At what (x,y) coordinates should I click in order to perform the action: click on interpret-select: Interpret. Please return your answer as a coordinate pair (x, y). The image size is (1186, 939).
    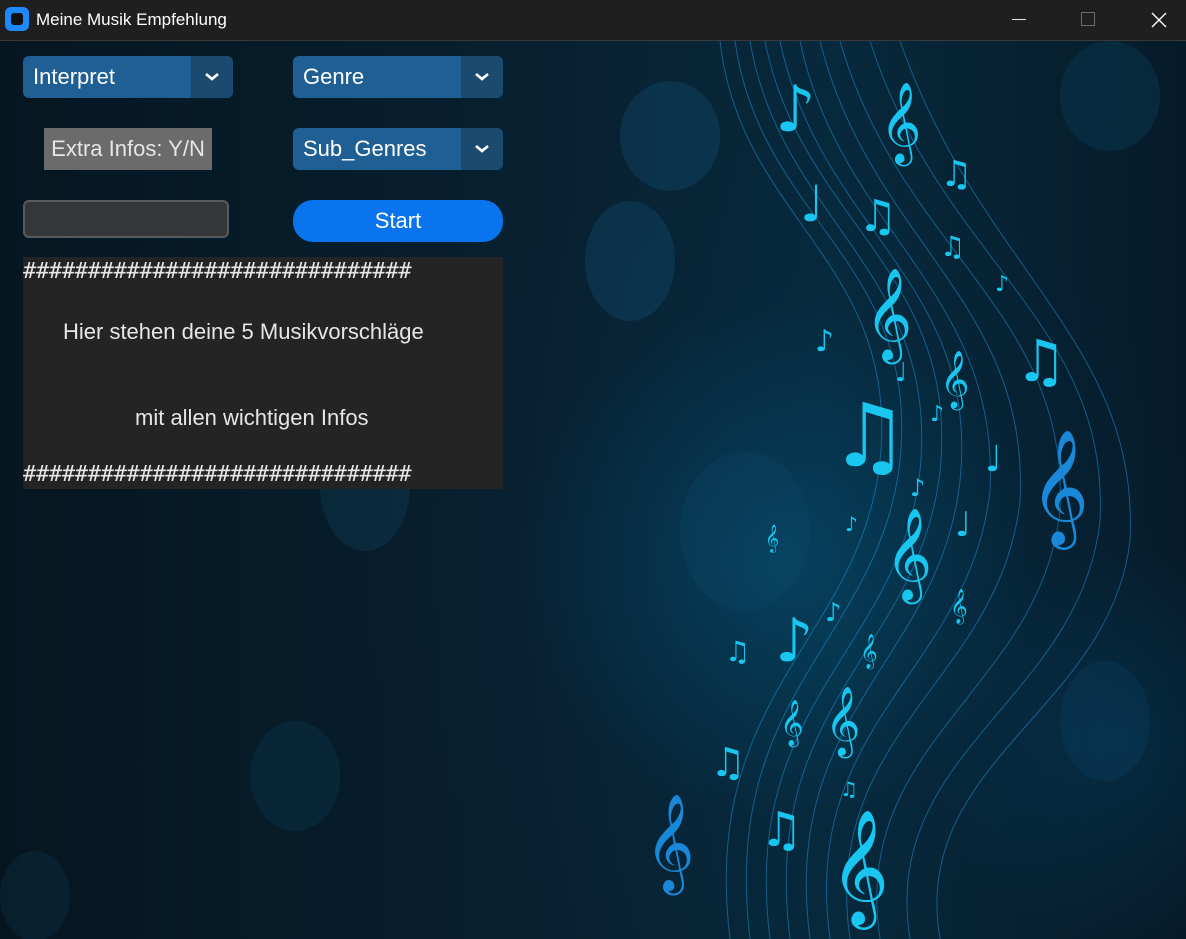
    Looking at the image, I should click on (128, 77).